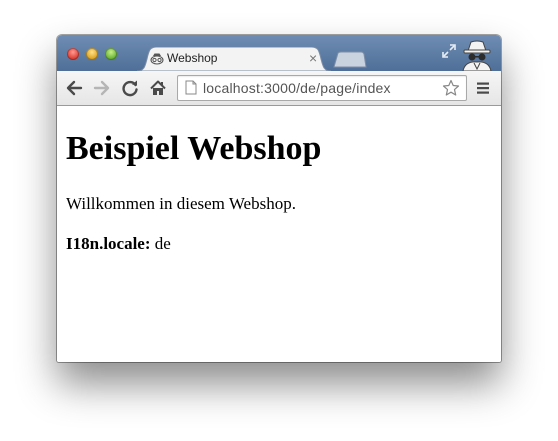 The height and width of the screenshot is (441, 558). I want to click on home-icon, so click(158, 88).